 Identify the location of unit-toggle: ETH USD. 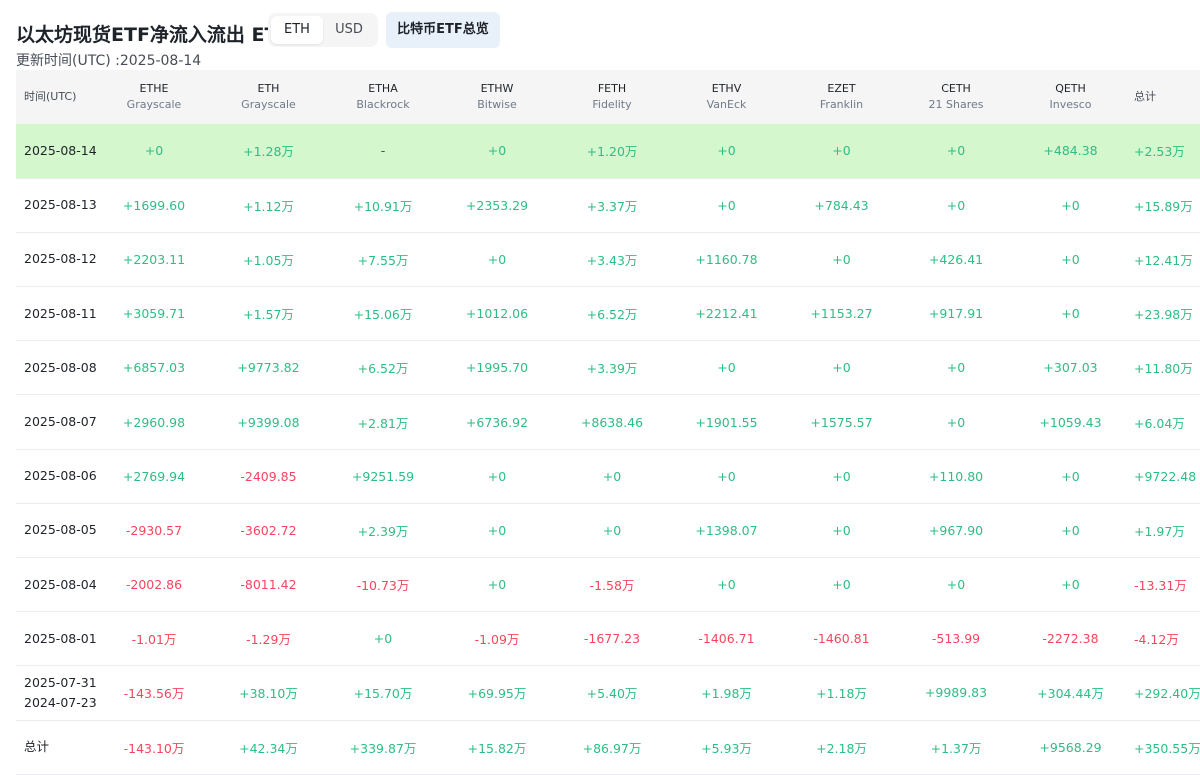
(323, 30).